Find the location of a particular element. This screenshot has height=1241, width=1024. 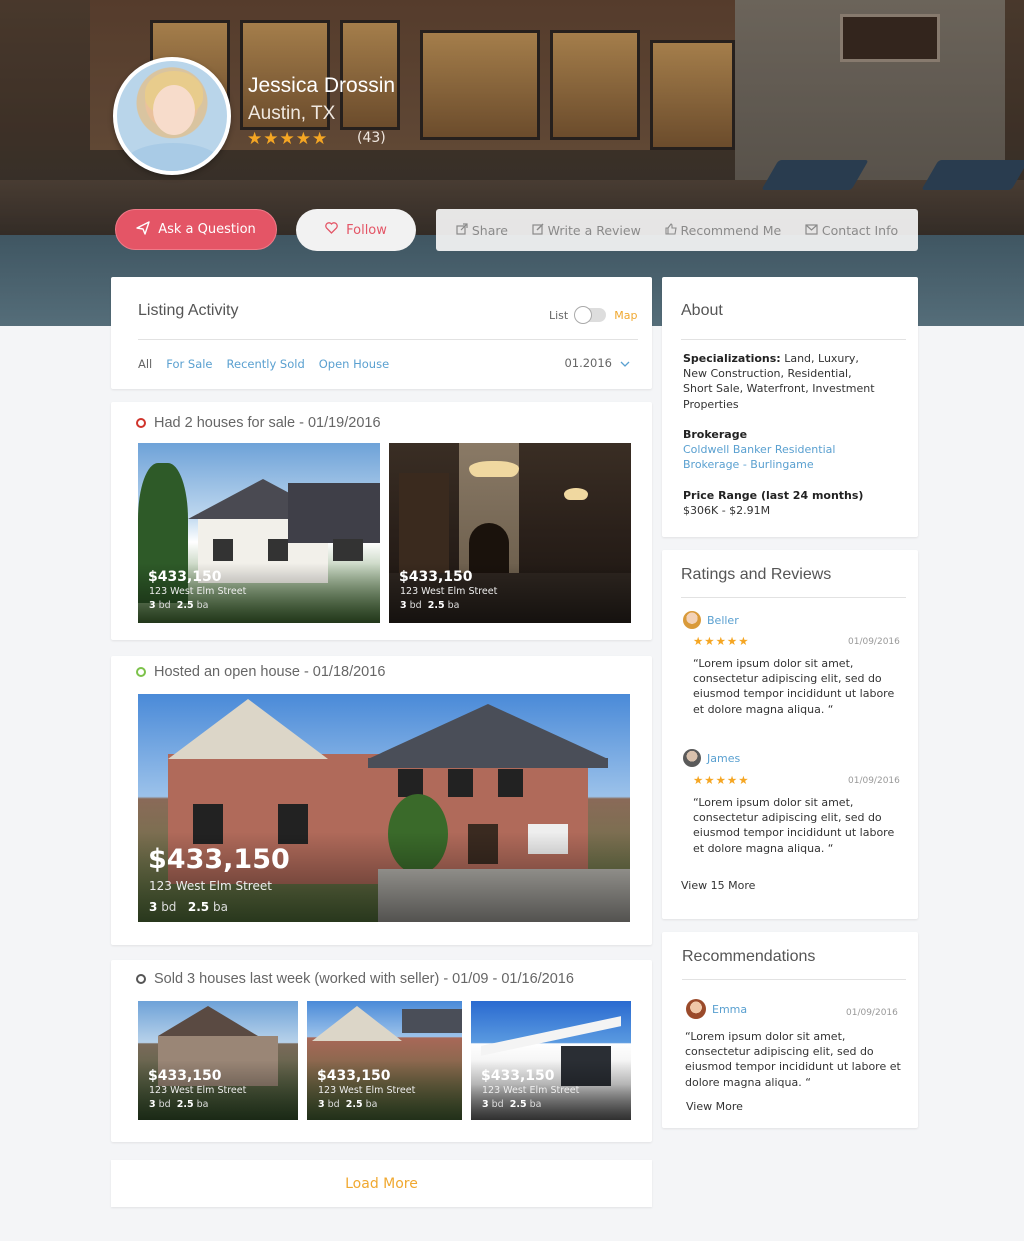

chevron-down-icon is located at coordinates (625, 363).